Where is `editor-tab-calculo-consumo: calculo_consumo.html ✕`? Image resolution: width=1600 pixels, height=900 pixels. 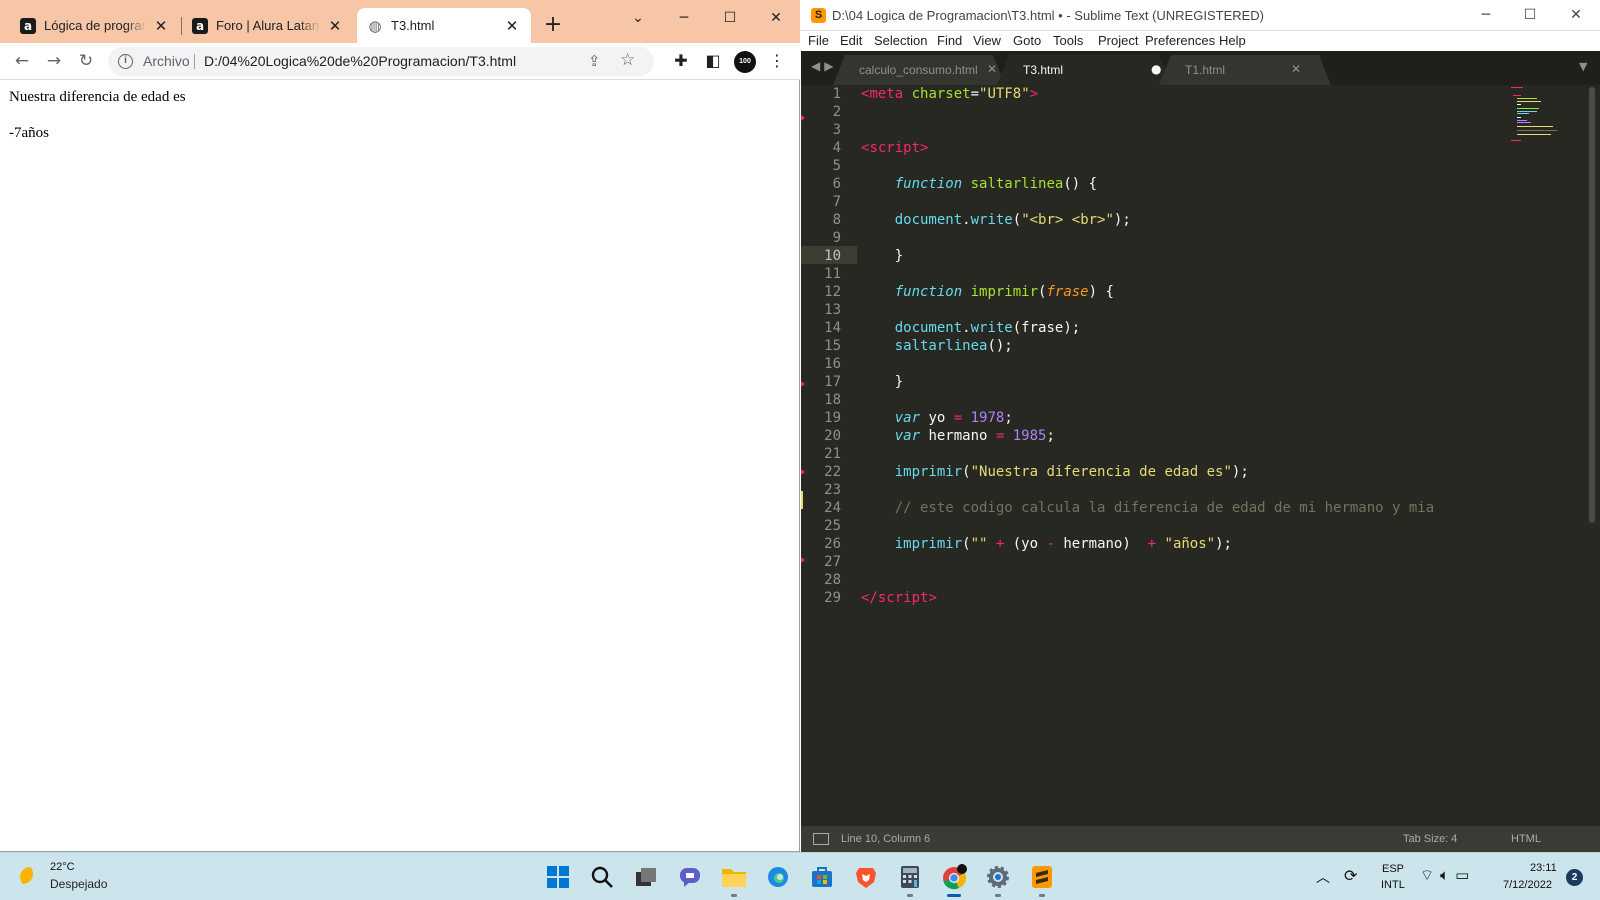 editor-tab-calculo-consumo: calculo_consumo.html ✕ is located at coordinates (919, 70).